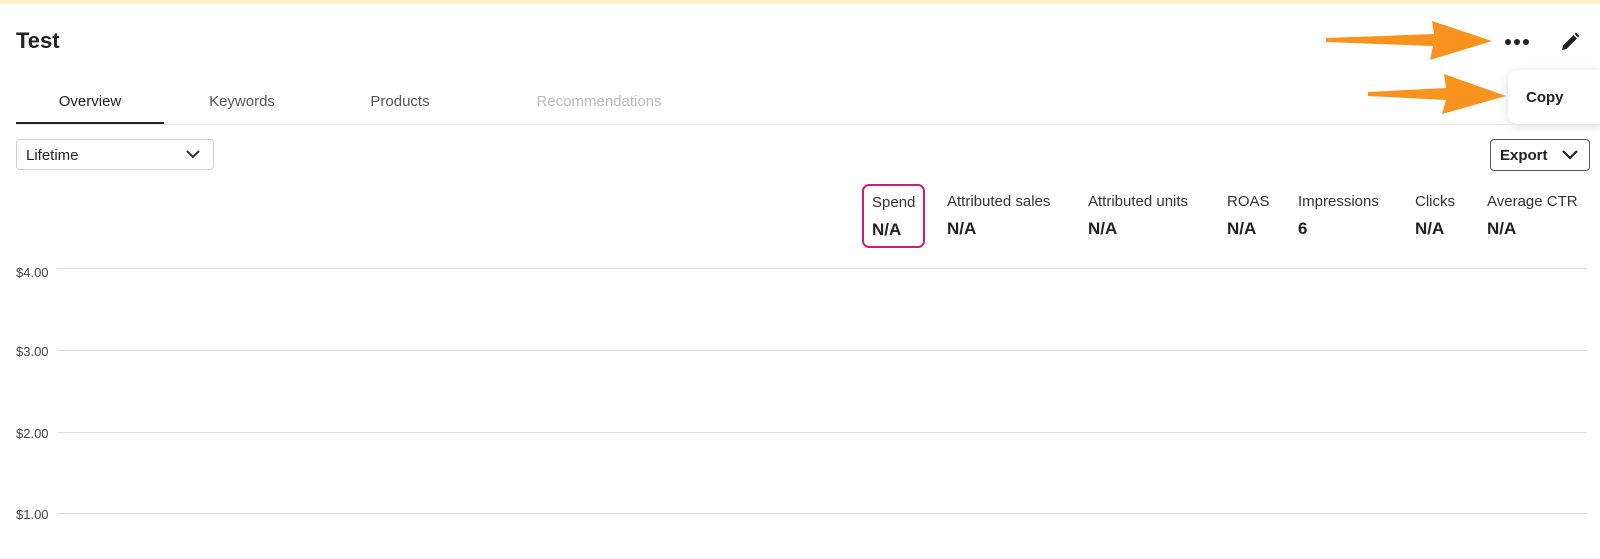 This screenshot has width=1600, height=559. What do you see at coordinates (32, 433) in the screenshot?
I see `y-axis-tick-label: $2.00` at bounding box center [32, 433].